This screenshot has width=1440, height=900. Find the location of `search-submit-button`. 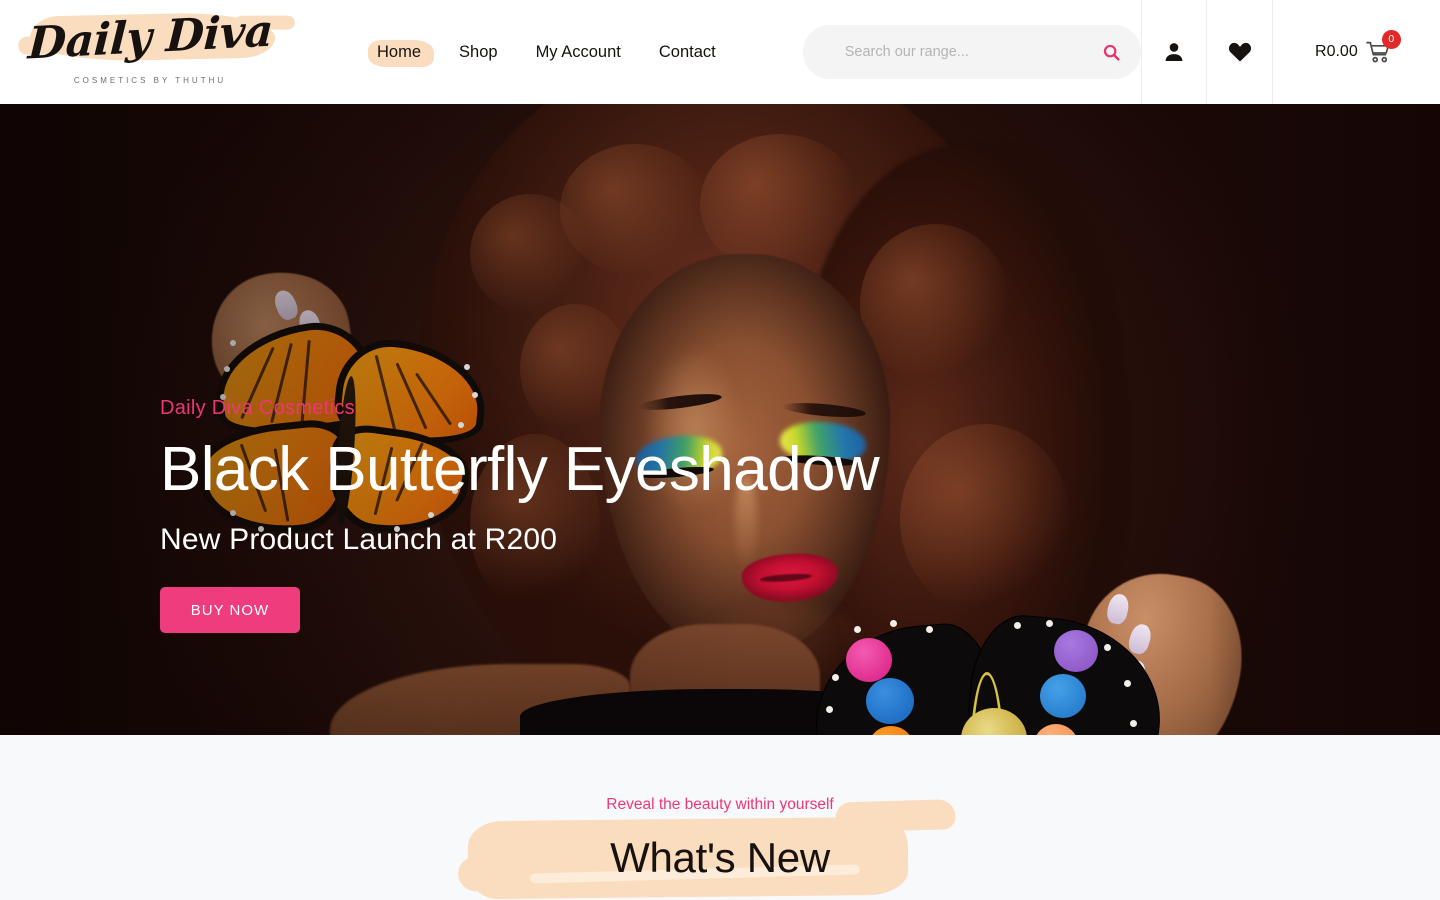

search-submit-button is located at coordinates (1112, 52).